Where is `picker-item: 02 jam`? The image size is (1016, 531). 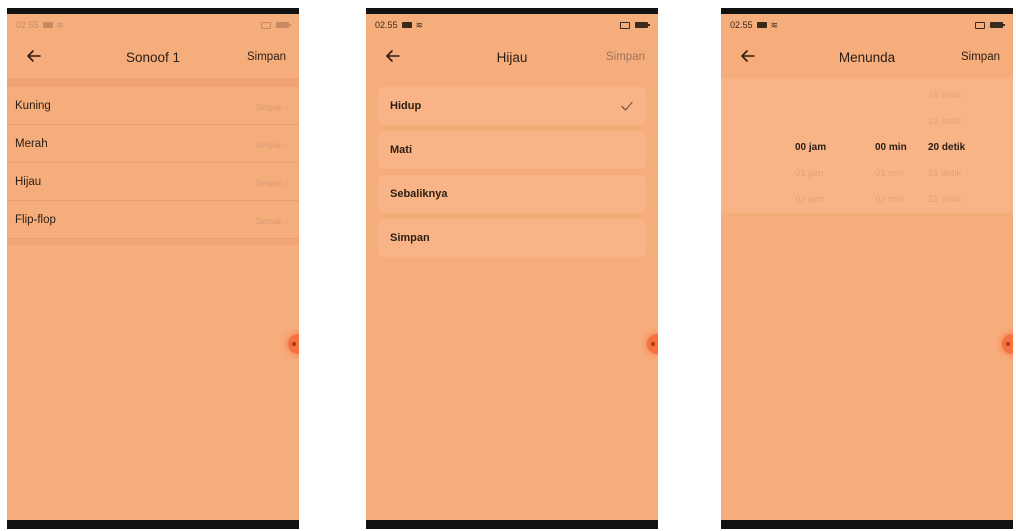
picker-item: 02 jam is located at coordinates (809, 199).